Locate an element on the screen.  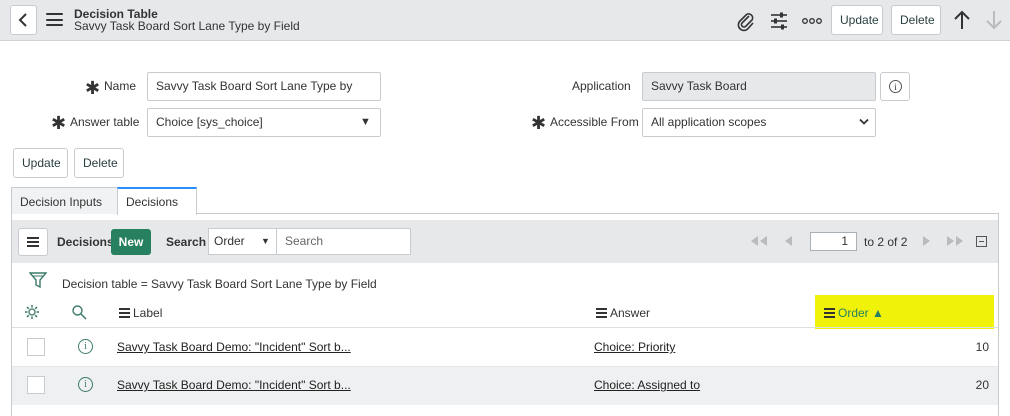
accessible-from-label: Accessible From is located at coordinates (594, 122).